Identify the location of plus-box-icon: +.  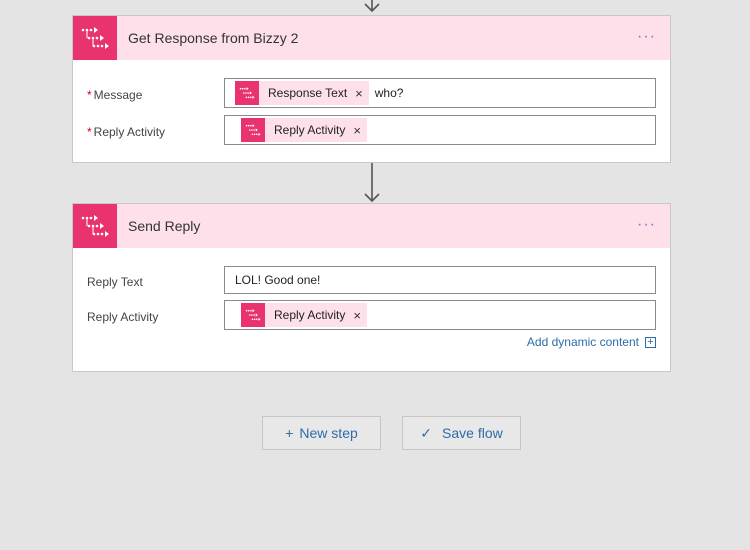
(650, 342).